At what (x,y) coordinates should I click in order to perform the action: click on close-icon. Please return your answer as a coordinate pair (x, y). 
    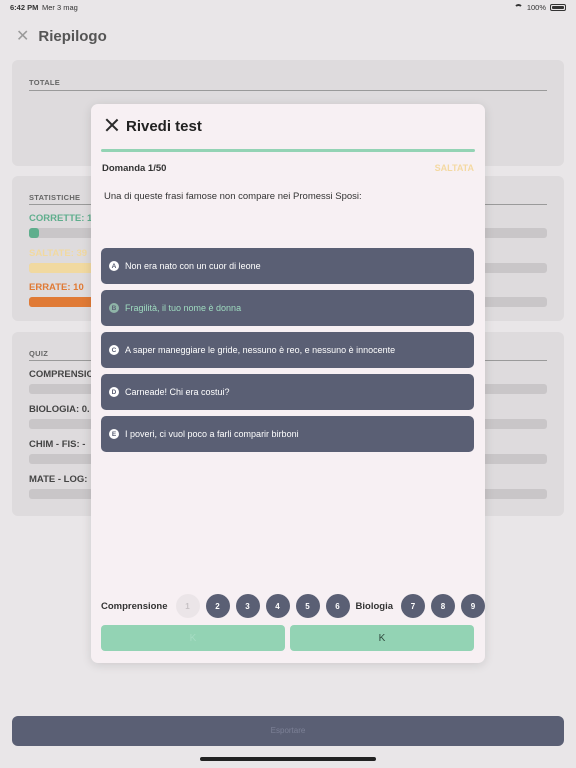
    Looking at the image, I should click on (112, 125).